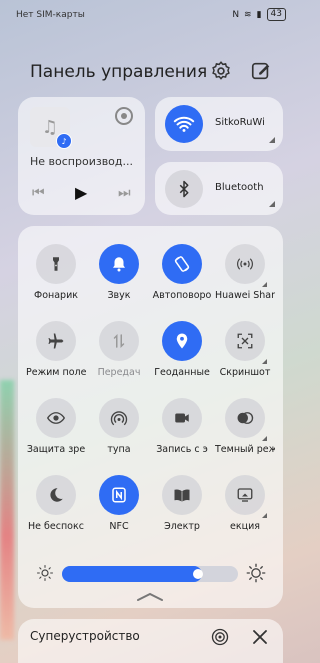 The width and height of the screenshot is (320, 663). What do you see at coordinates (261, 71) in the screenshot?
I see `edit-icon` at bounding box center [261, 71].